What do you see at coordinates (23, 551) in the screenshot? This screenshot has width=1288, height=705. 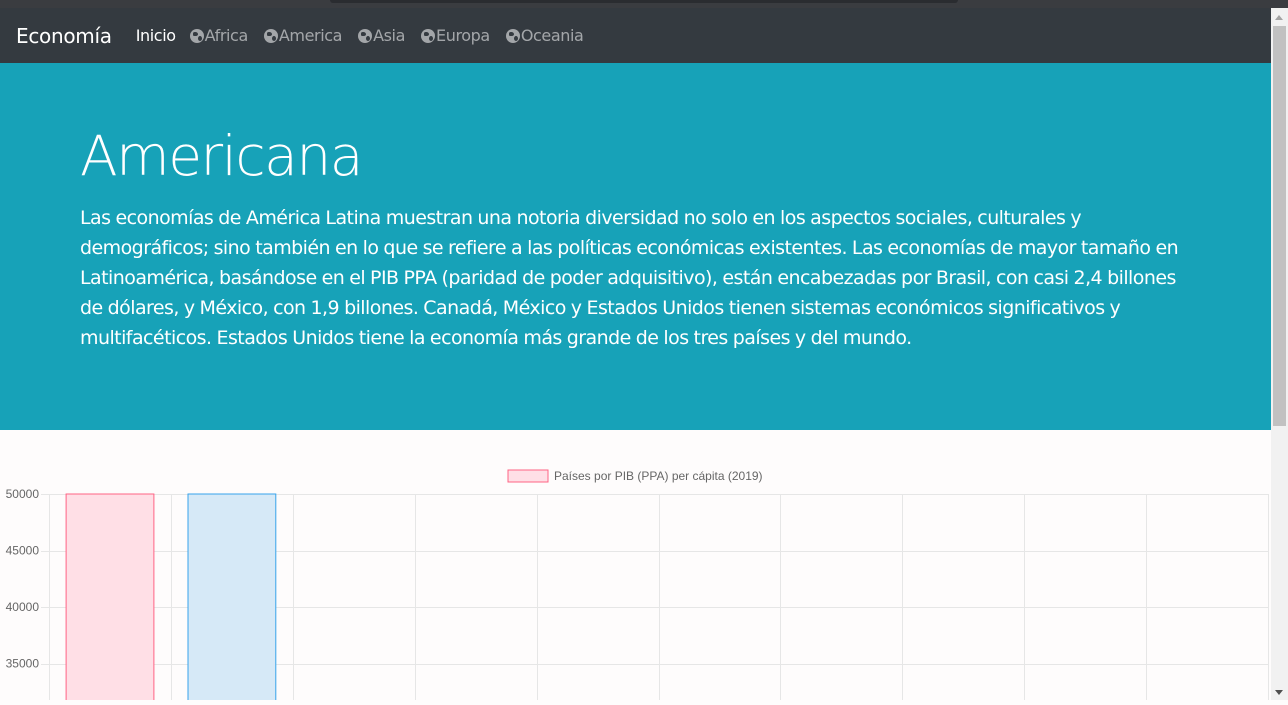 I see `y-tick-label: 45000` at bounding box center [23, 551].